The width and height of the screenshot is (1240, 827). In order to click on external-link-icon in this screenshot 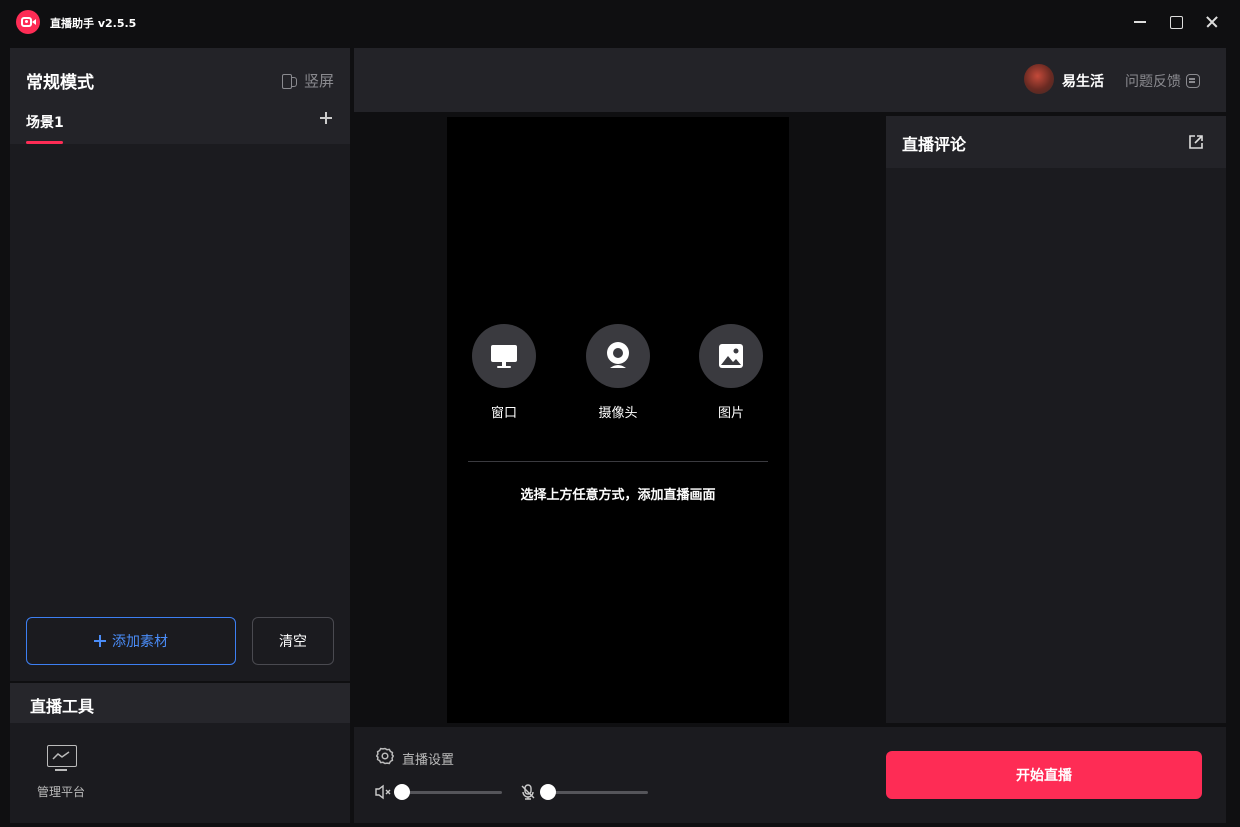, I will do `click(1196, 142)`.